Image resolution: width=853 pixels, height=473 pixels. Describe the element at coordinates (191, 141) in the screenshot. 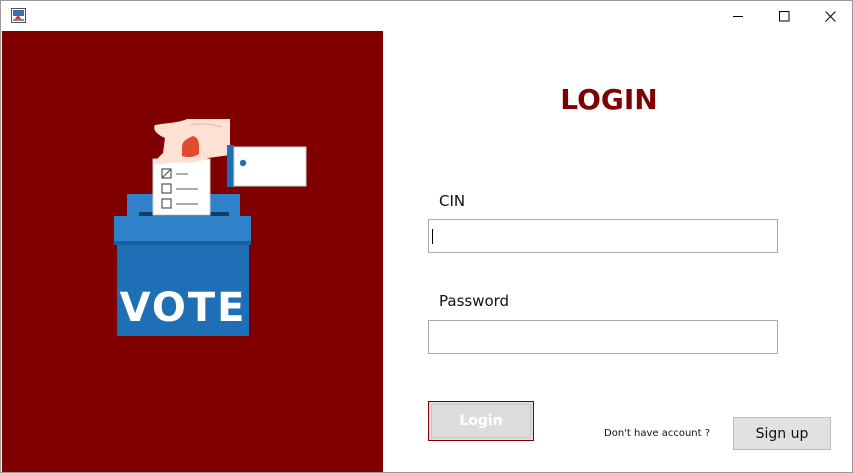

I see `hand` at that location.